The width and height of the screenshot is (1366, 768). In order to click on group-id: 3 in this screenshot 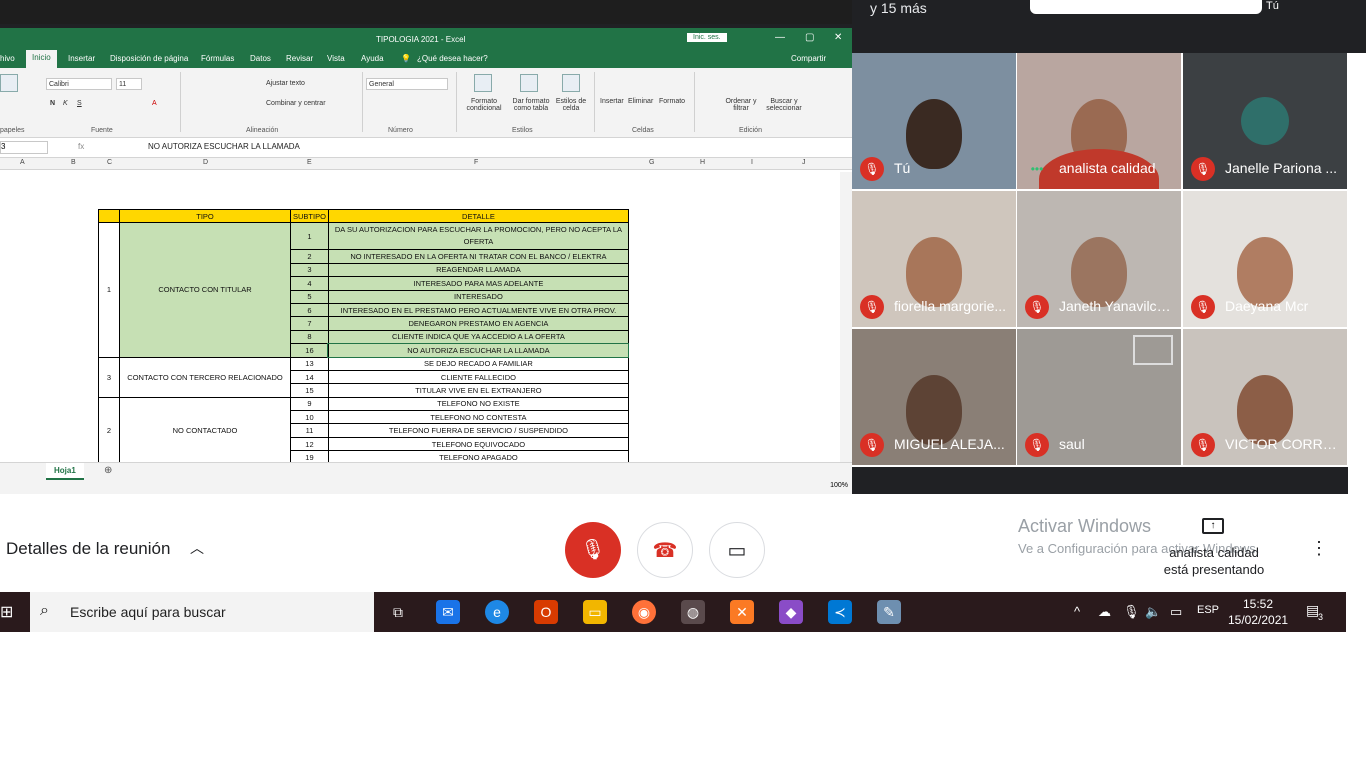, I will do `click(109, 377)`.